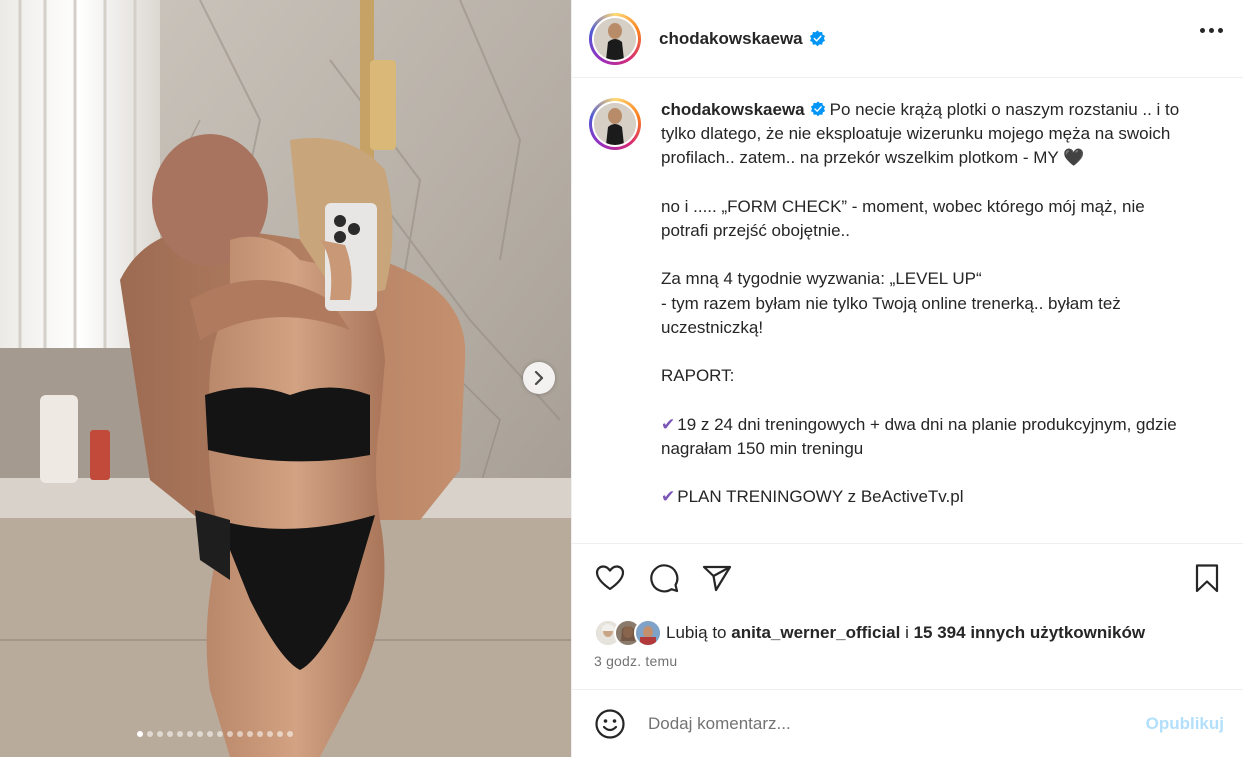  What do you see at coordinates (648, 633) in the screenshot?
I see `liker-avatar` at bounding box center [648, 633].